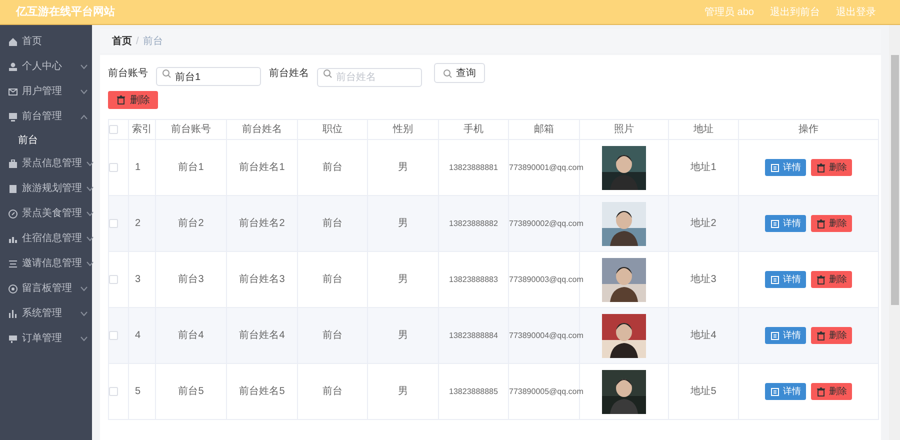 The width and height of the screenshot is (900, 440). What do you see at coordinates (191, 129) in the screenshot?
I see `column-header: 前台账号` at bounding box center [191, 129].